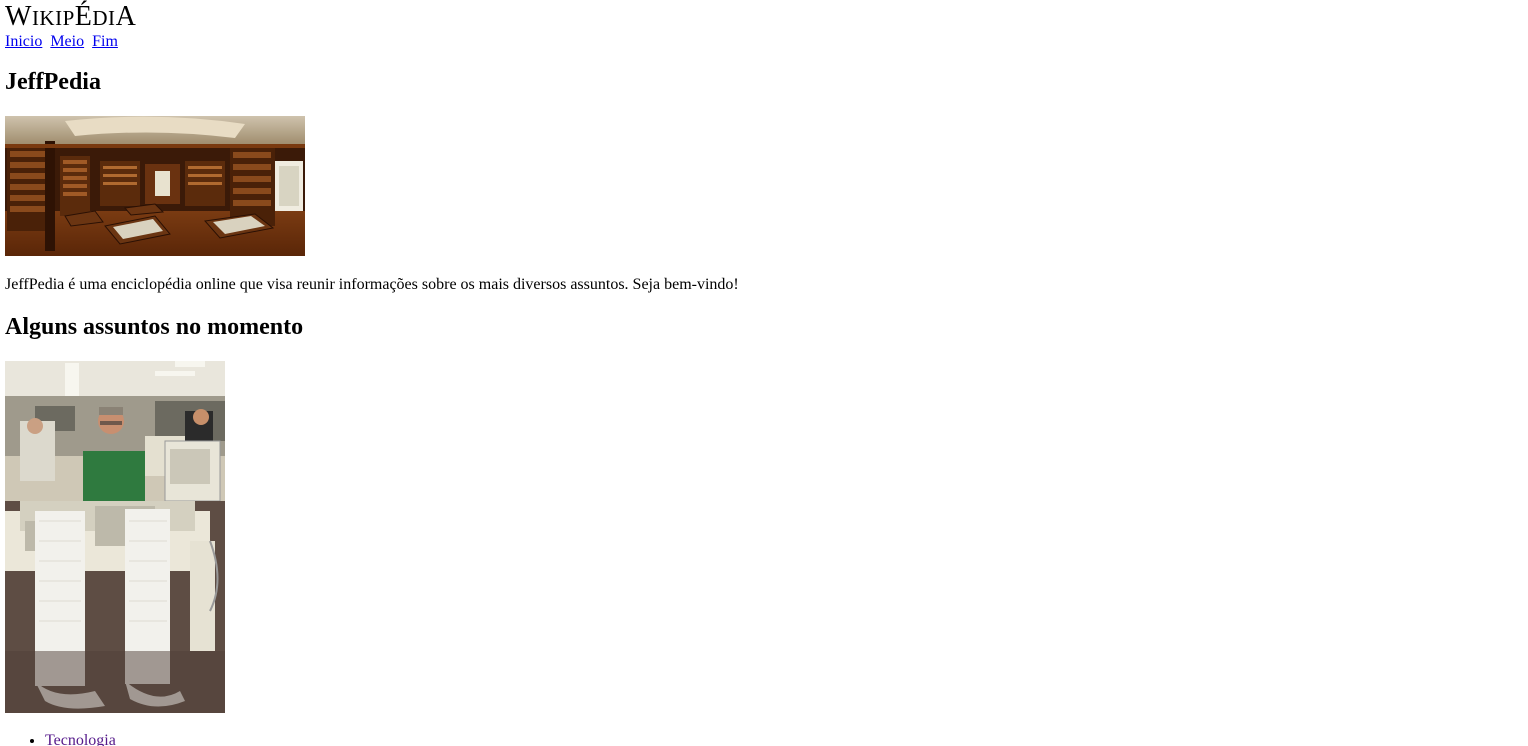 Image resolution: width=1528 pixels, height=746 pixels. Describe the element at coordinates (104, 18) in the screenshot. I see `logo-letters: DI` at that location.